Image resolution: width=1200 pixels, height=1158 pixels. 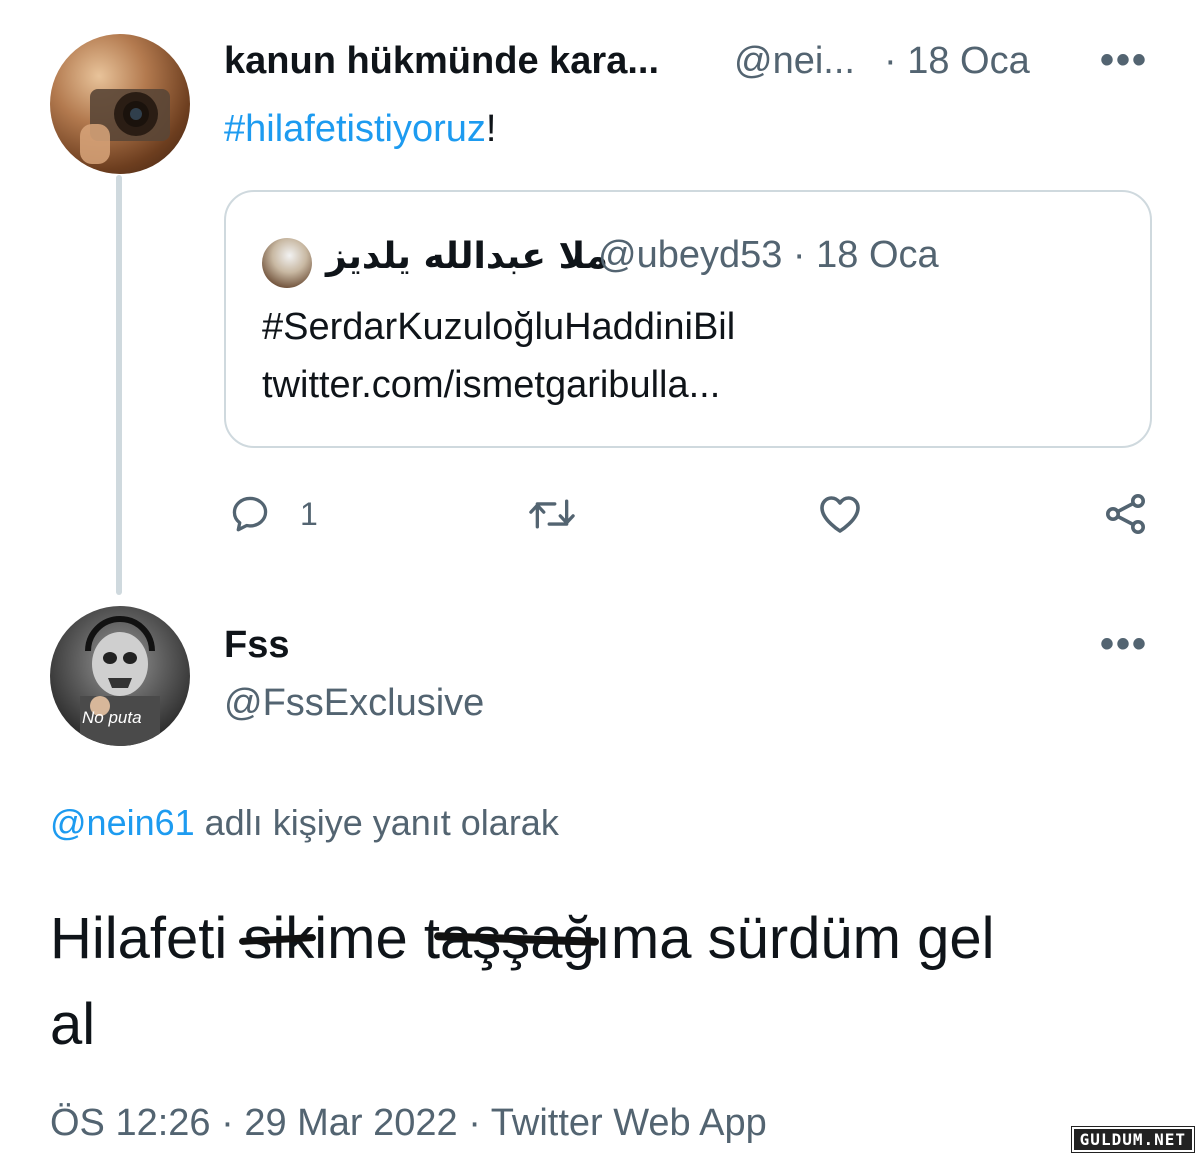 What do you see at coordinates (273, 514) in the screenshot?
I see `reply-action: 1` at bounding box center [273, 514].